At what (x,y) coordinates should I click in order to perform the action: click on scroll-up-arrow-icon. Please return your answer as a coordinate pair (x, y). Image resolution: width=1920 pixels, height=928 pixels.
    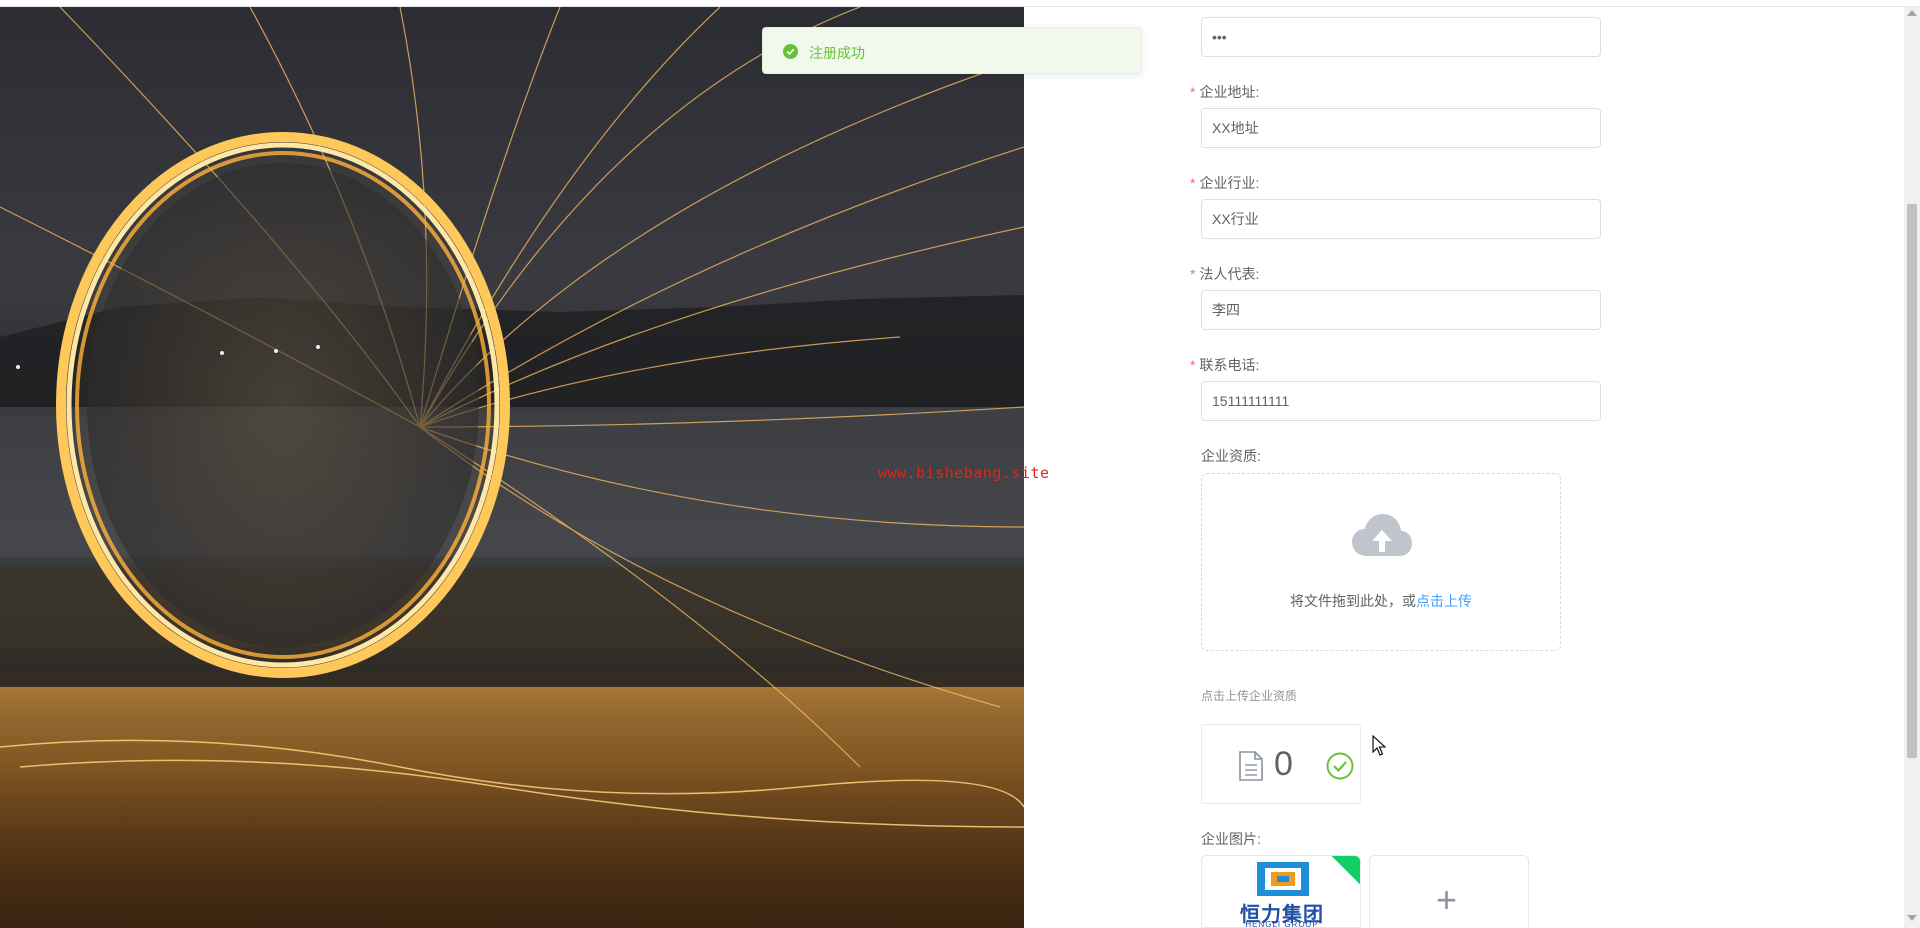
    Looking at the image, I should click on (1912, 13).